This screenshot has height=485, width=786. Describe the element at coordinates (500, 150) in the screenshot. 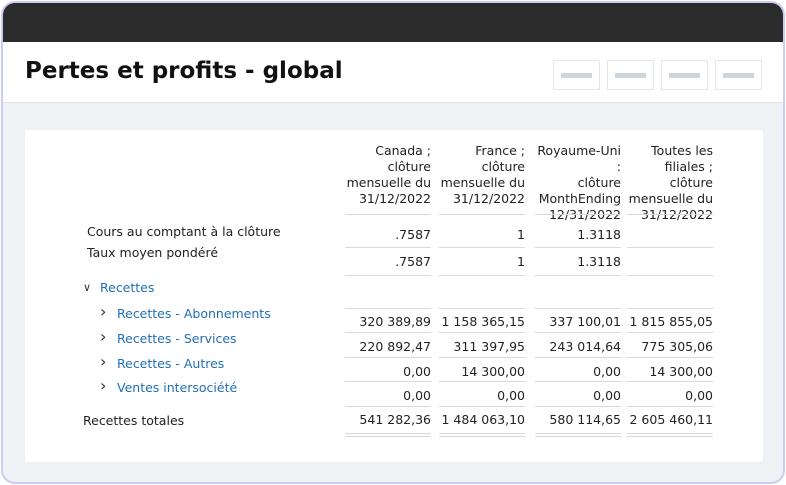

I see `column-header-line: France ;` at that location.